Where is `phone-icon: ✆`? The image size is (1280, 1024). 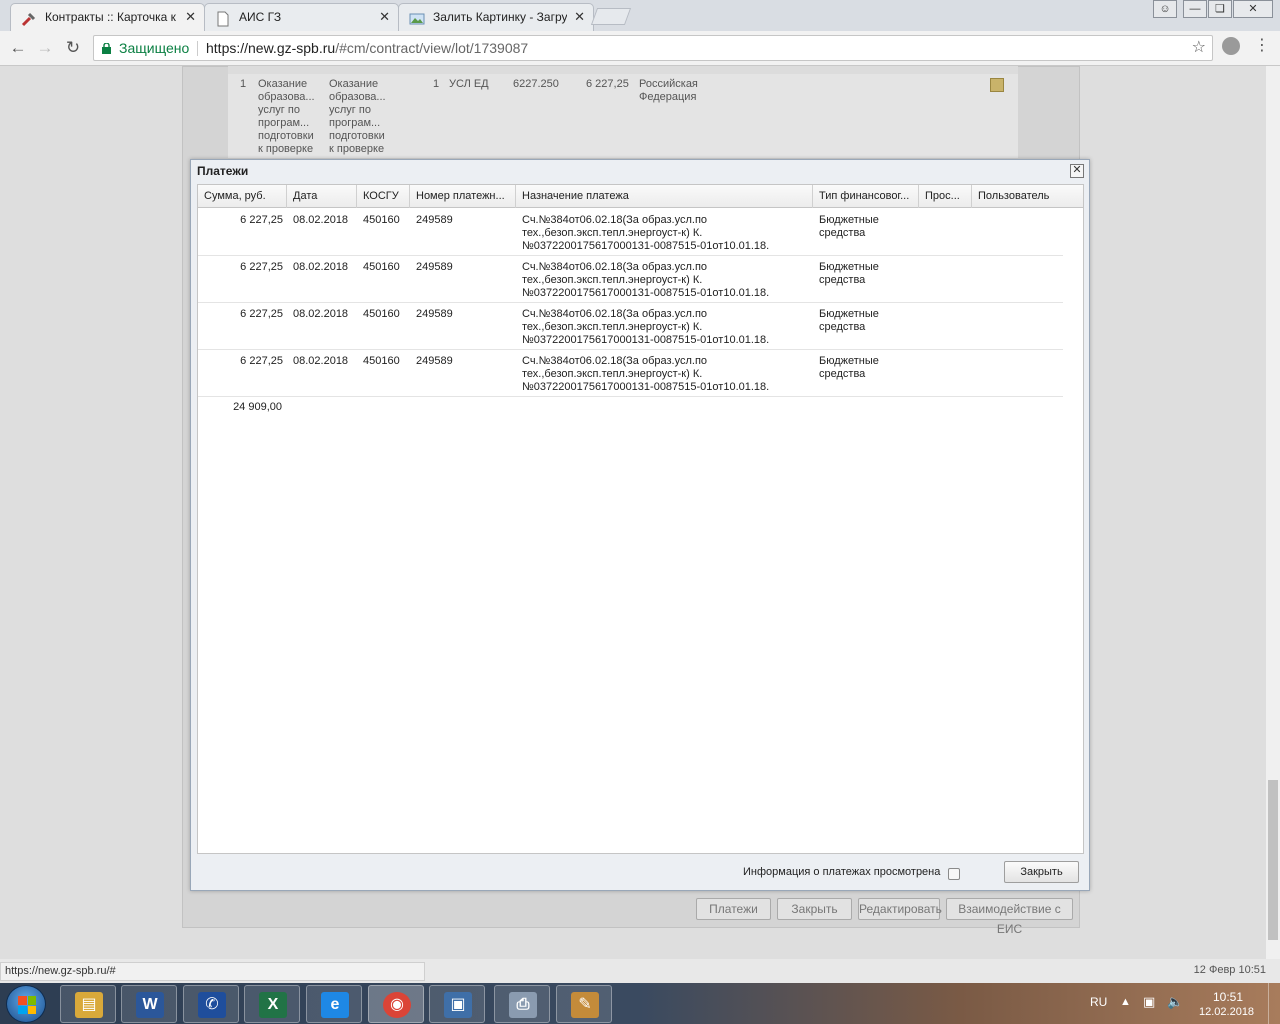
phone-icon: ✆ is located at coordinates (212, 1005).